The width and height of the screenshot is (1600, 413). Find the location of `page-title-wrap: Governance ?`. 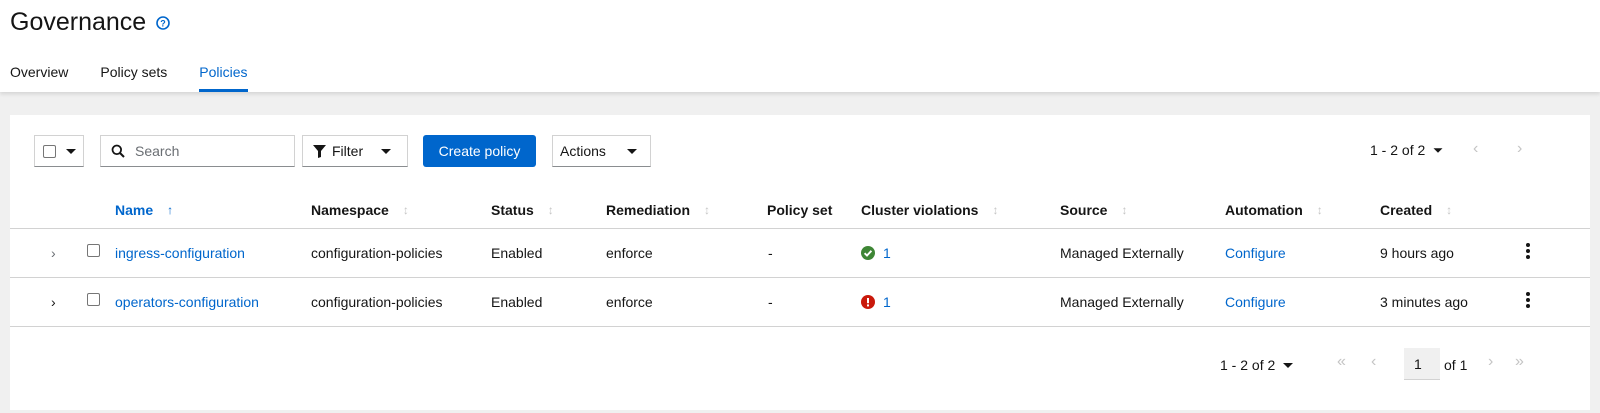

page-title-wrap: Governance ? is located at coordinates (90, 22).